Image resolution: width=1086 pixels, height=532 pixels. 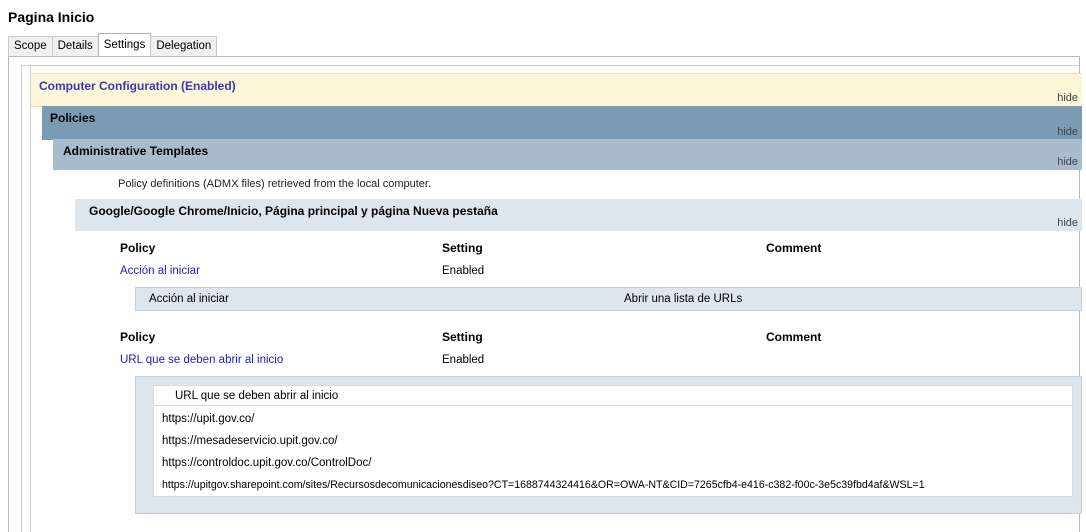 I want to click on report-border-left, so click(x=26, y=298).